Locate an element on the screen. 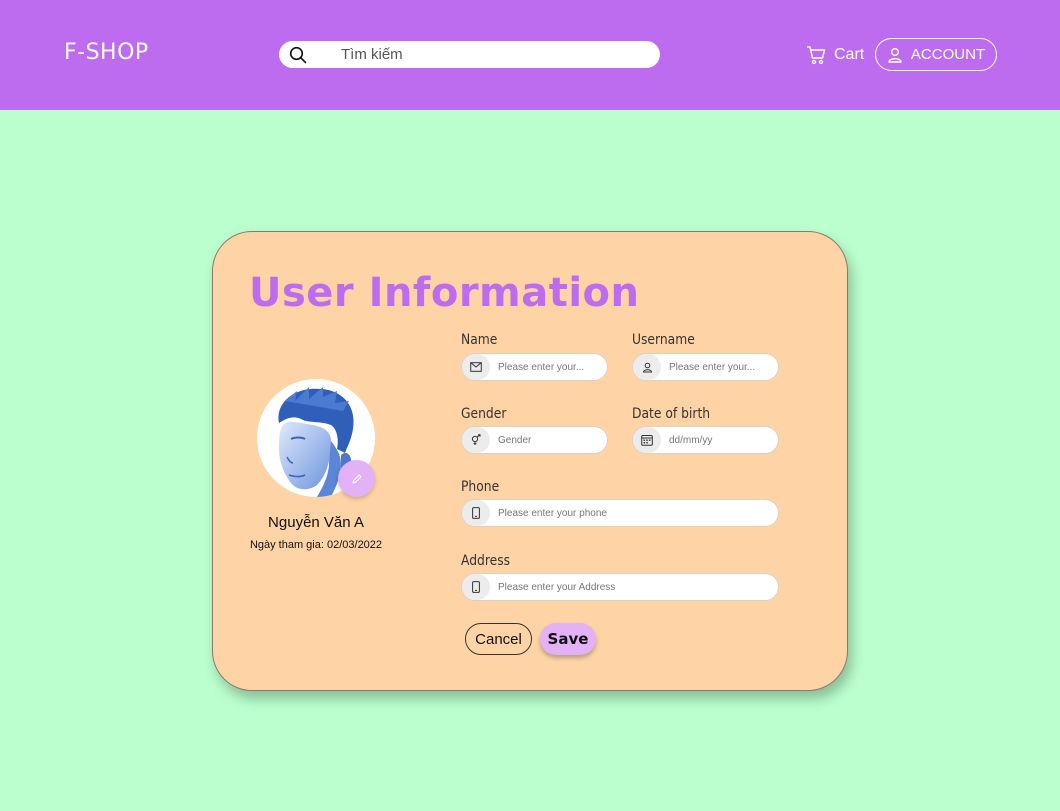 This screenshot has width=1060, height=811. account-label: ACCOUNT is located at coordinates (948, 54).